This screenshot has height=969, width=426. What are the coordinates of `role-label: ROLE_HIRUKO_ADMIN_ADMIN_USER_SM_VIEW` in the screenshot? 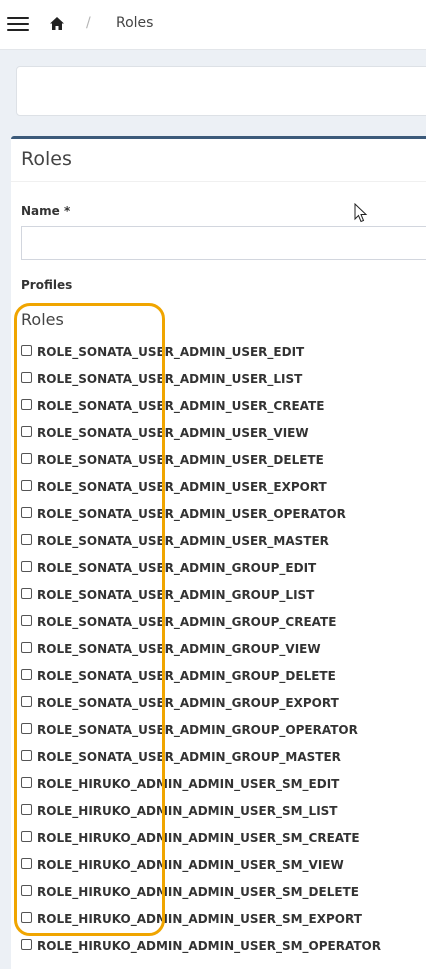 It's located at (190, 865).